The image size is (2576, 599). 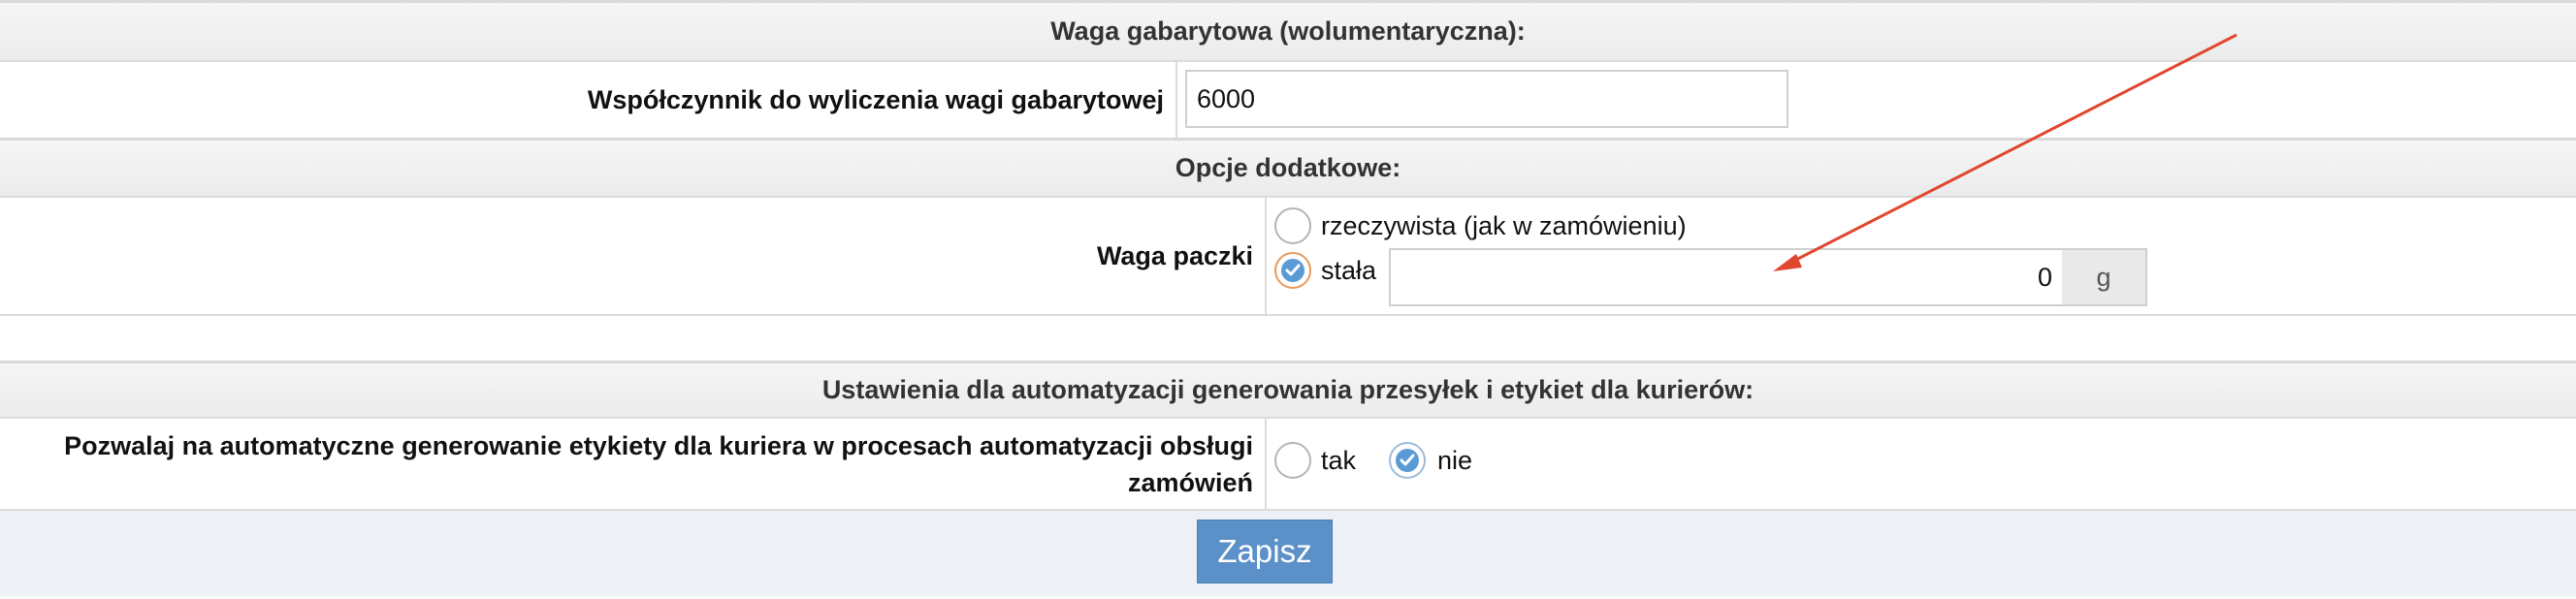 I want to click on weight-unit-label: g, so click(x=2103, y=277).